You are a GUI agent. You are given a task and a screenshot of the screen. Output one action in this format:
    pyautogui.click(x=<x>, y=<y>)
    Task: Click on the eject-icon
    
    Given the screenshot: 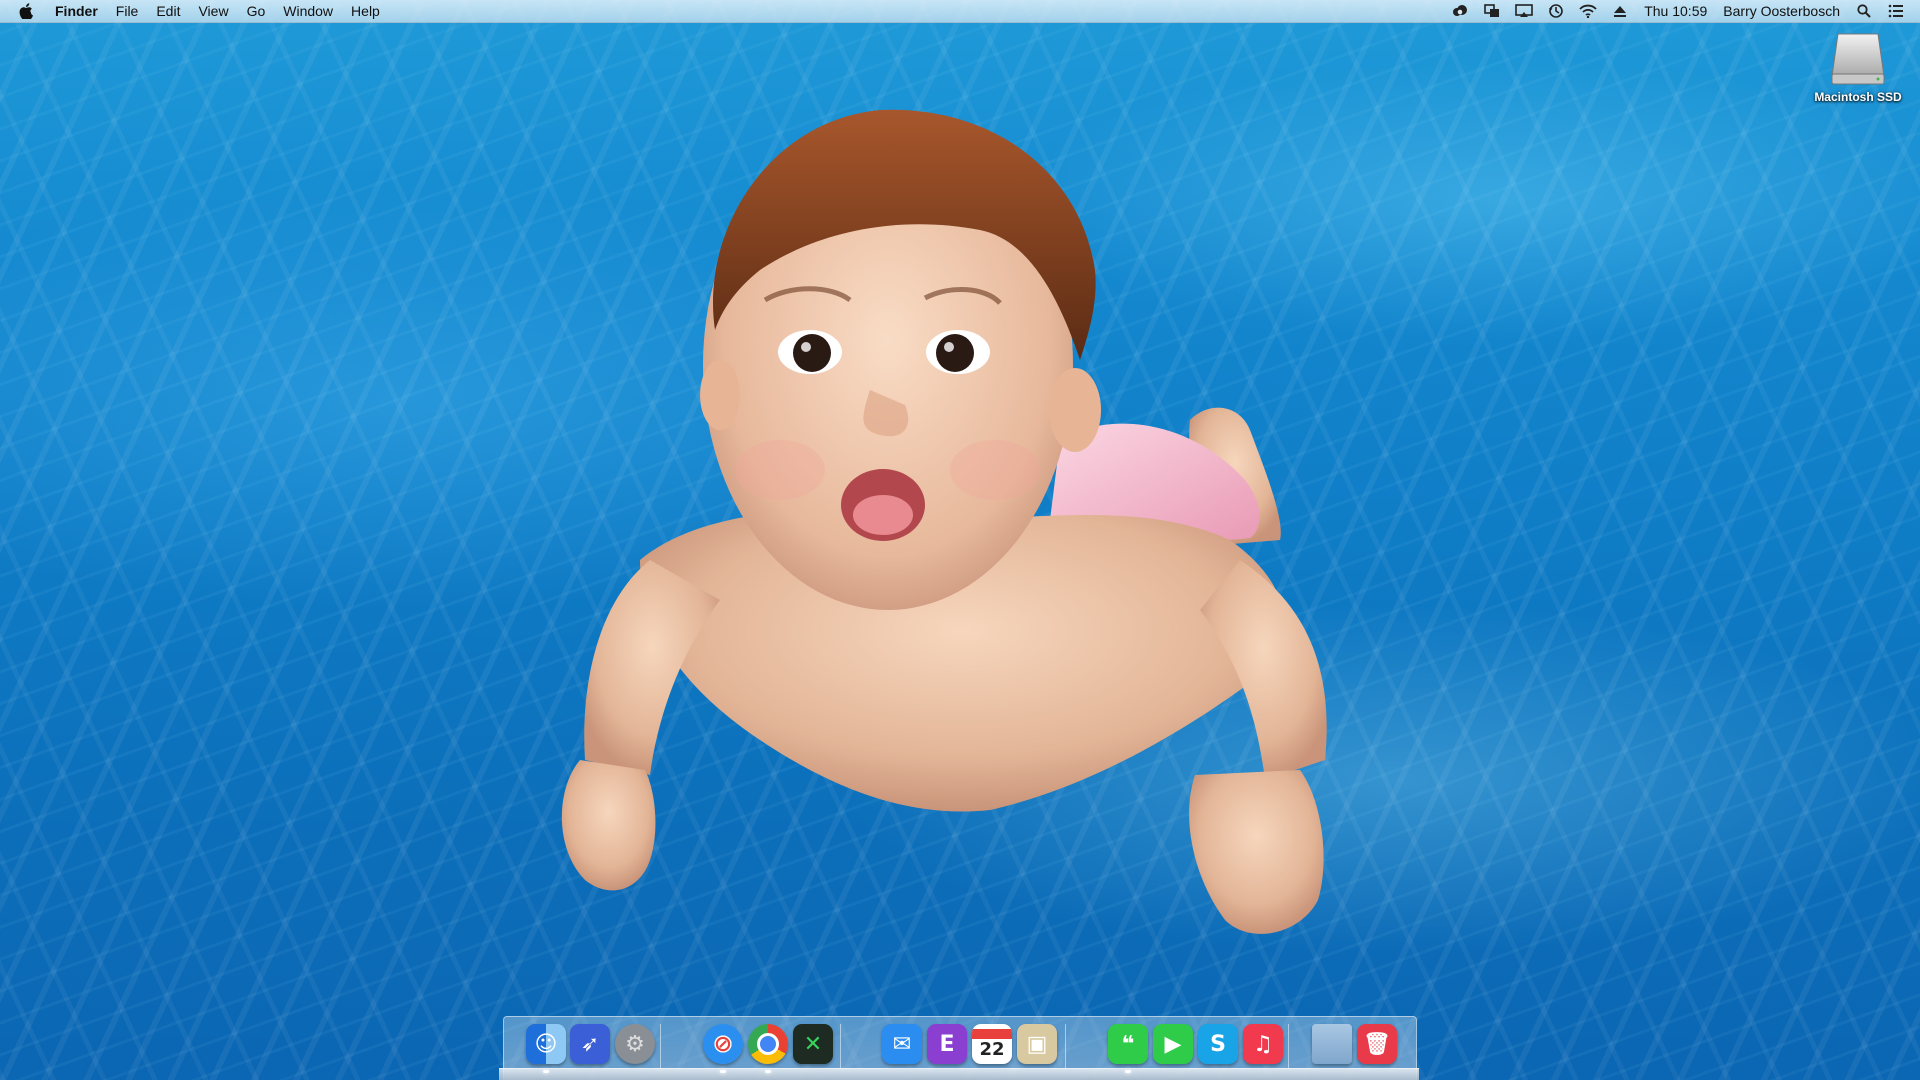 What is the action you would take?
    pyautogui.click(x=1620, y=11)
    